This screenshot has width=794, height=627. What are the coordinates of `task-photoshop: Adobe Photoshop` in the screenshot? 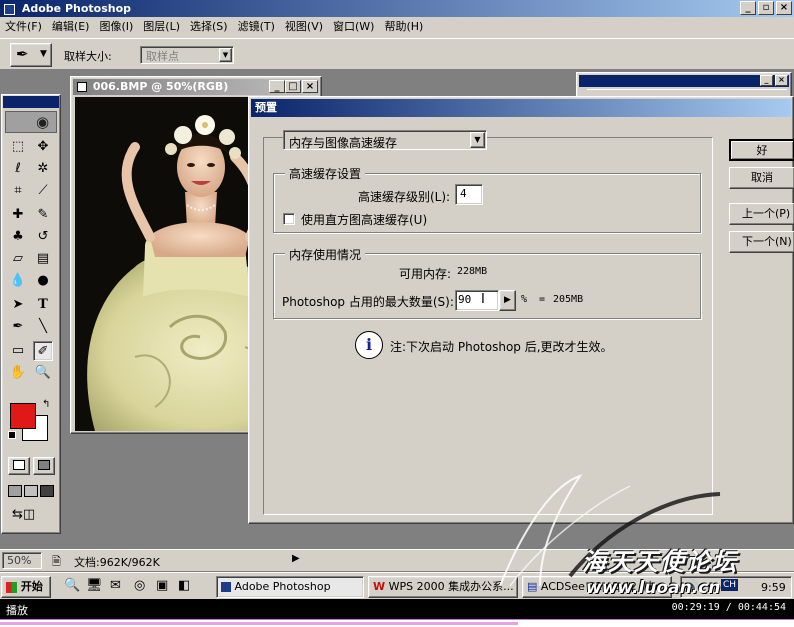 It's located at (290, 587).